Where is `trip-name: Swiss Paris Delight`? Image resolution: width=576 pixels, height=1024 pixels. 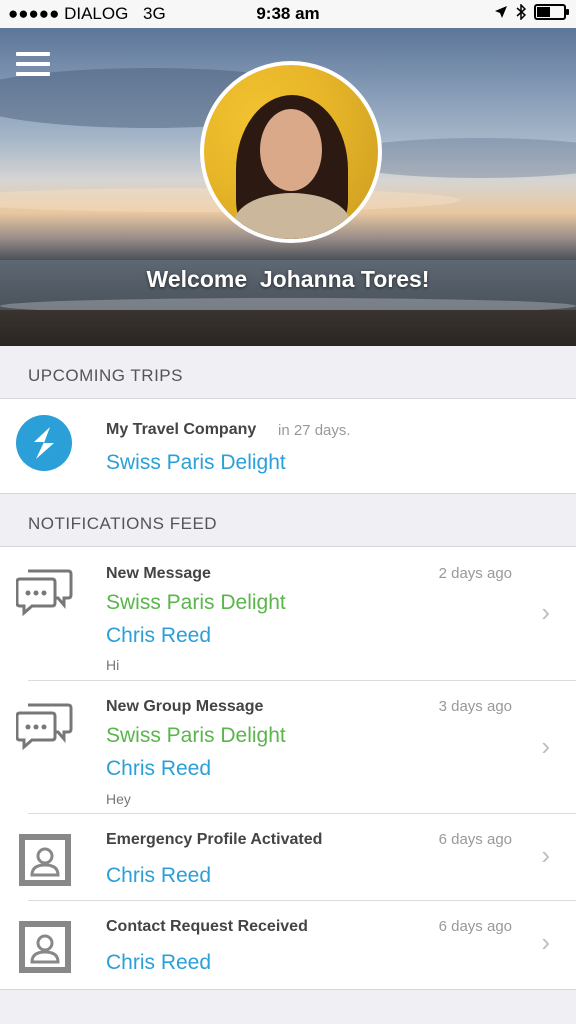
trip-name: Swiss Paris Delight is located at coordinates (196, 463).